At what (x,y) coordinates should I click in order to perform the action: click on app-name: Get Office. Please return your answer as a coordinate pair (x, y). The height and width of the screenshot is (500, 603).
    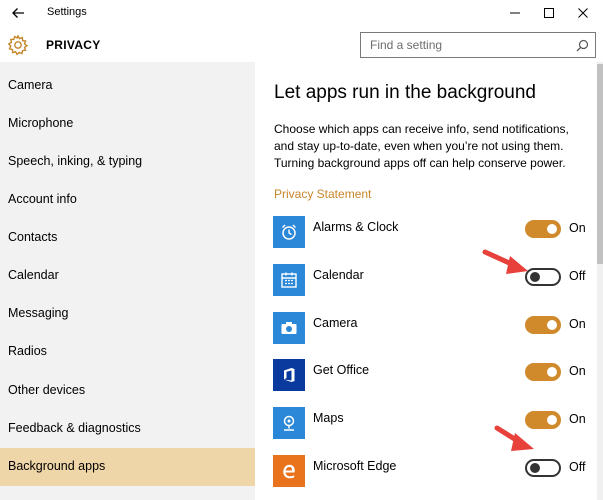
    Looking at the image, I should click on (341, 370).